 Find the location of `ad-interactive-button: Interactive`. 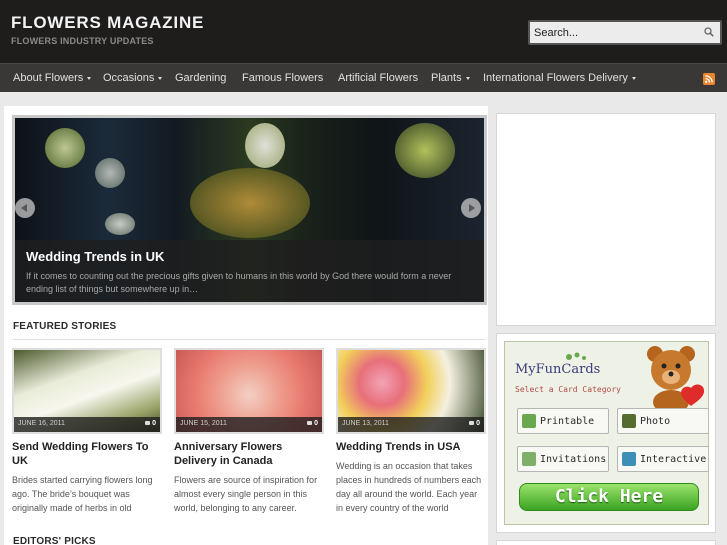

ad-interactive-button: Interactive is located at coordinates (662, 459).